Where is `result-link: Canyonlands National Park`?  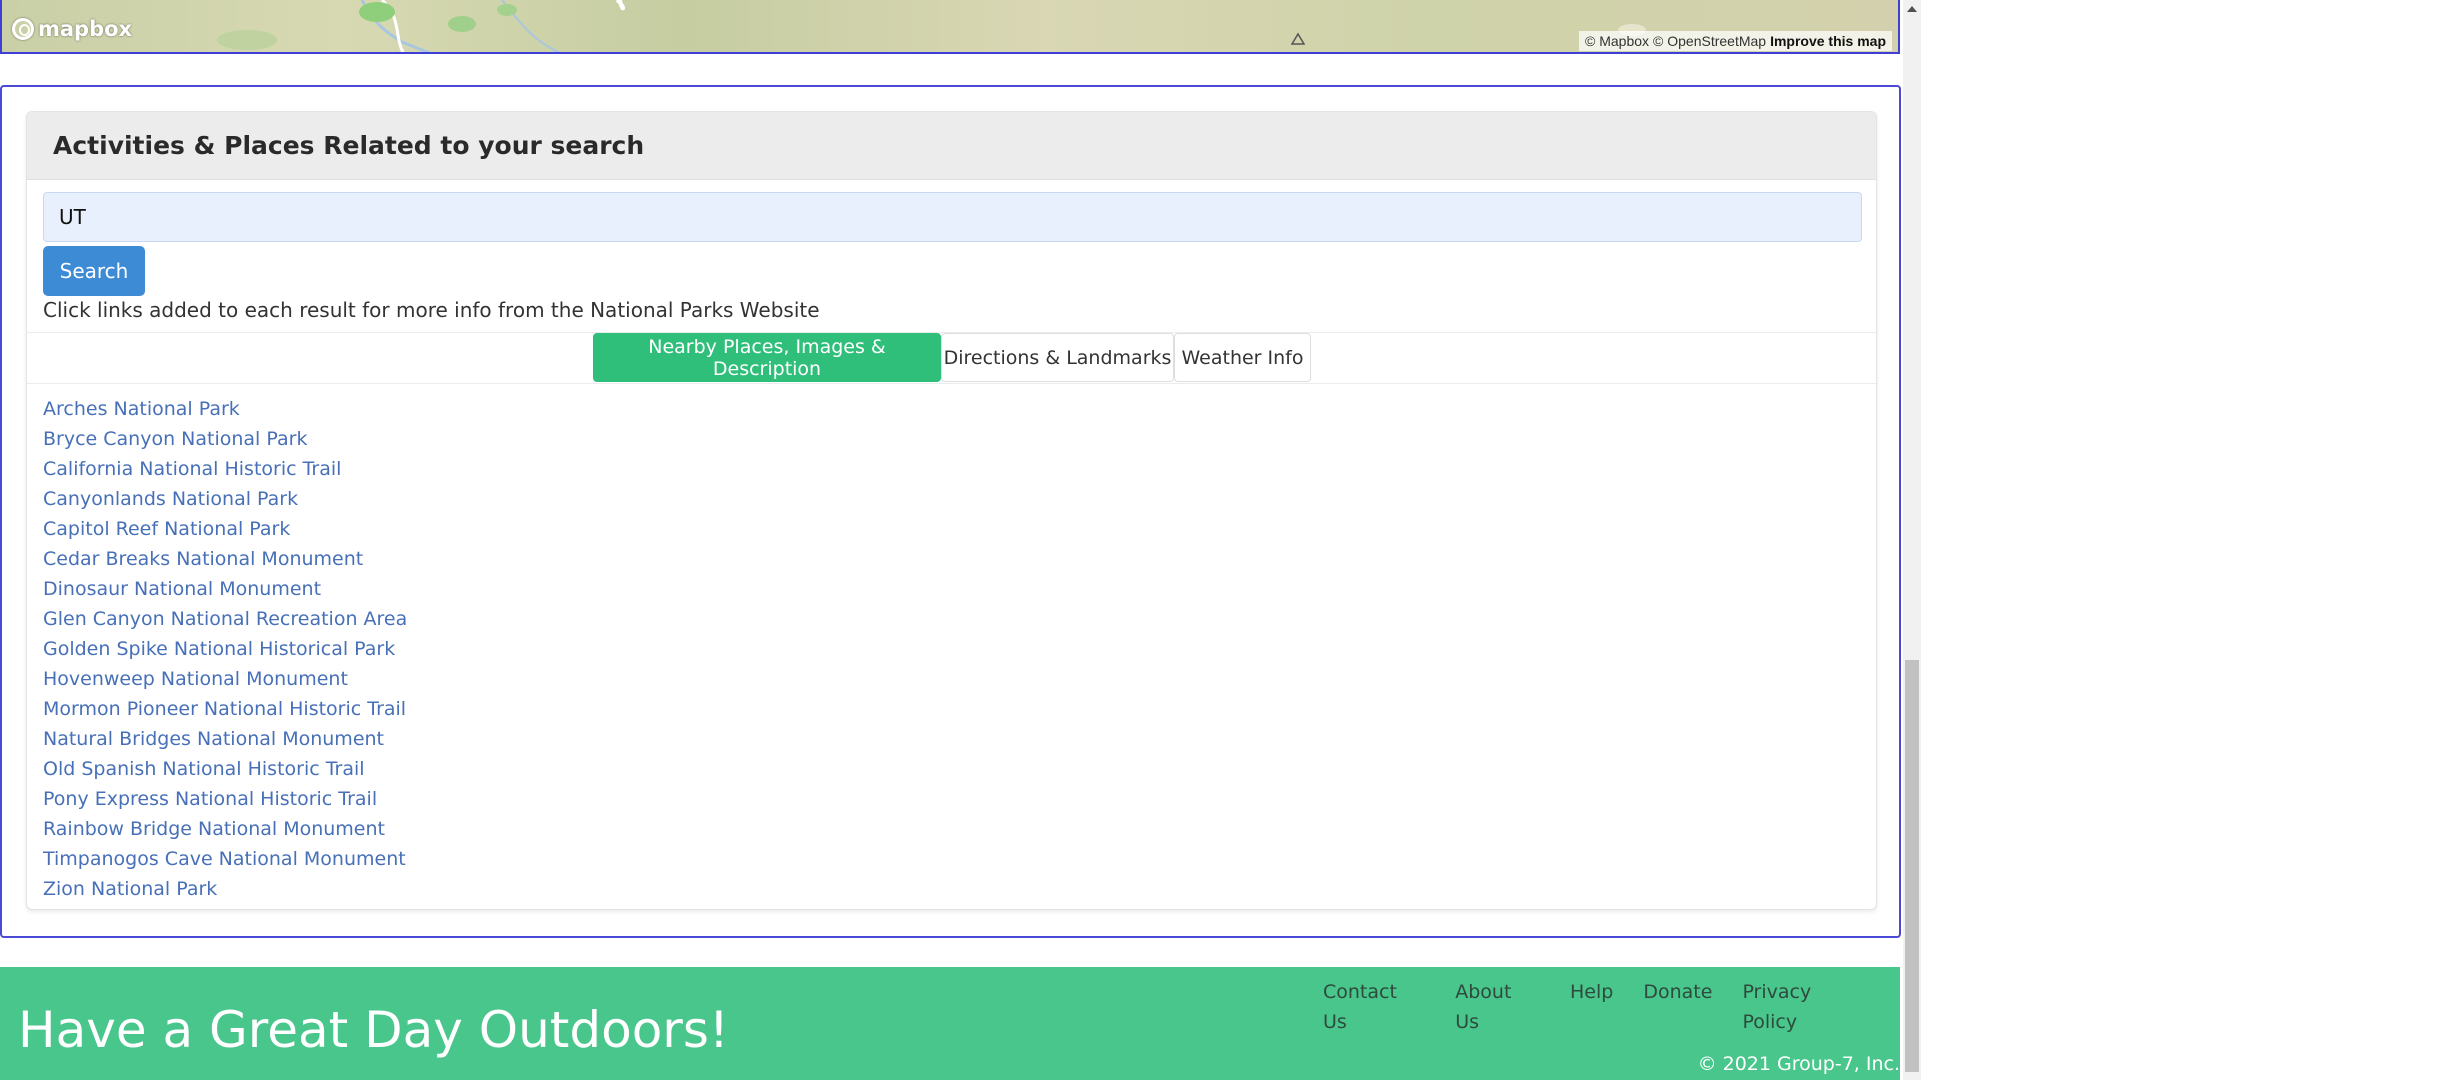
result-link: Canyonlands National Park is located at coordinates (170, 499).